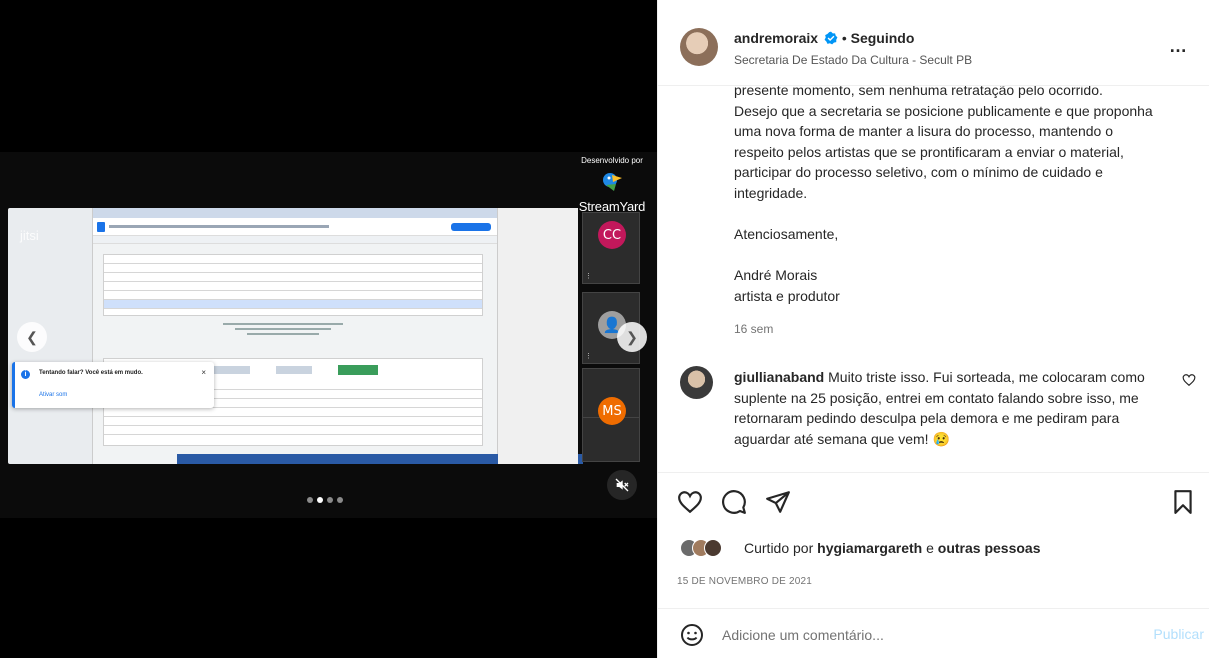  What do you see at coordinates (744, 581) in the screenshot?
I see `post-date: 15 DE NOVEMBRO DE 2021` at bounding box center [744, 581].